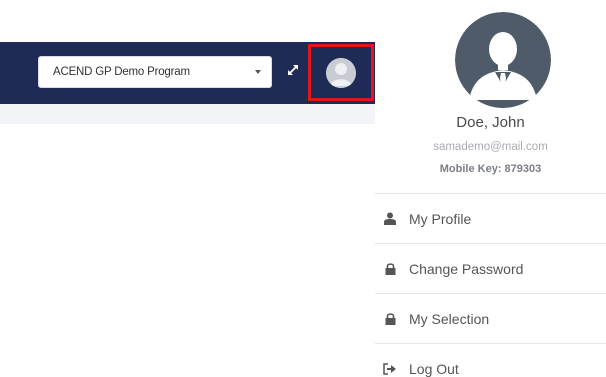 This screenshot has width=606, height=377. Describe the element at coordinates (490, 169) in the screenshot. I see `mobile-key: Mobile Key: 879303` at that location.